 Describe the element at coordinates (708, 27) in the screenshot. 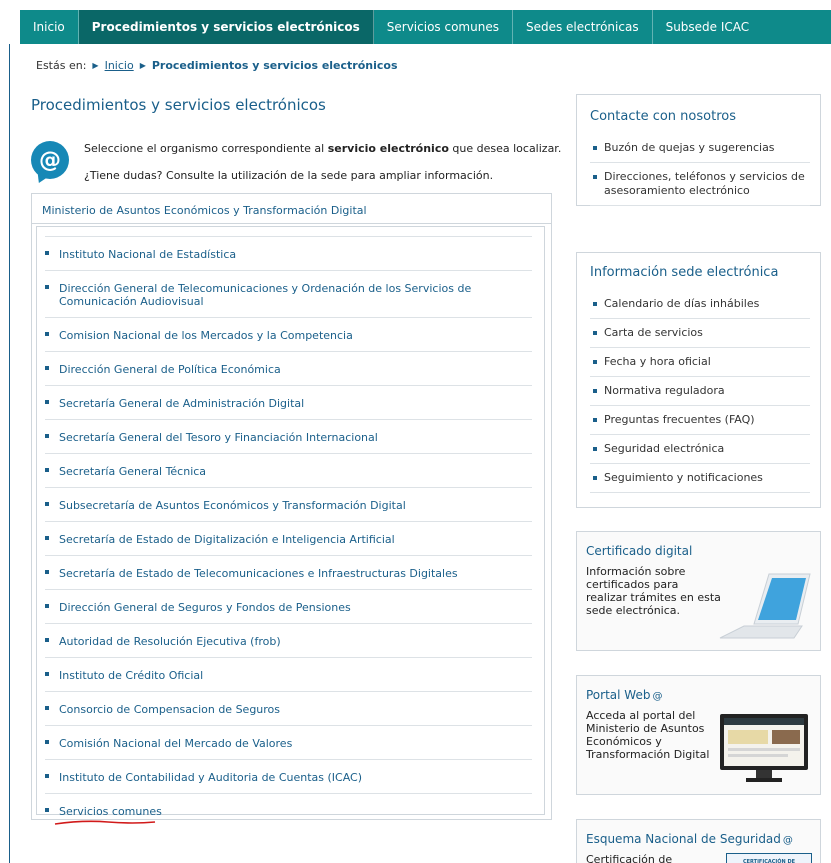

I see `nav-subsede-icac: Subsede ICAC` at that location.